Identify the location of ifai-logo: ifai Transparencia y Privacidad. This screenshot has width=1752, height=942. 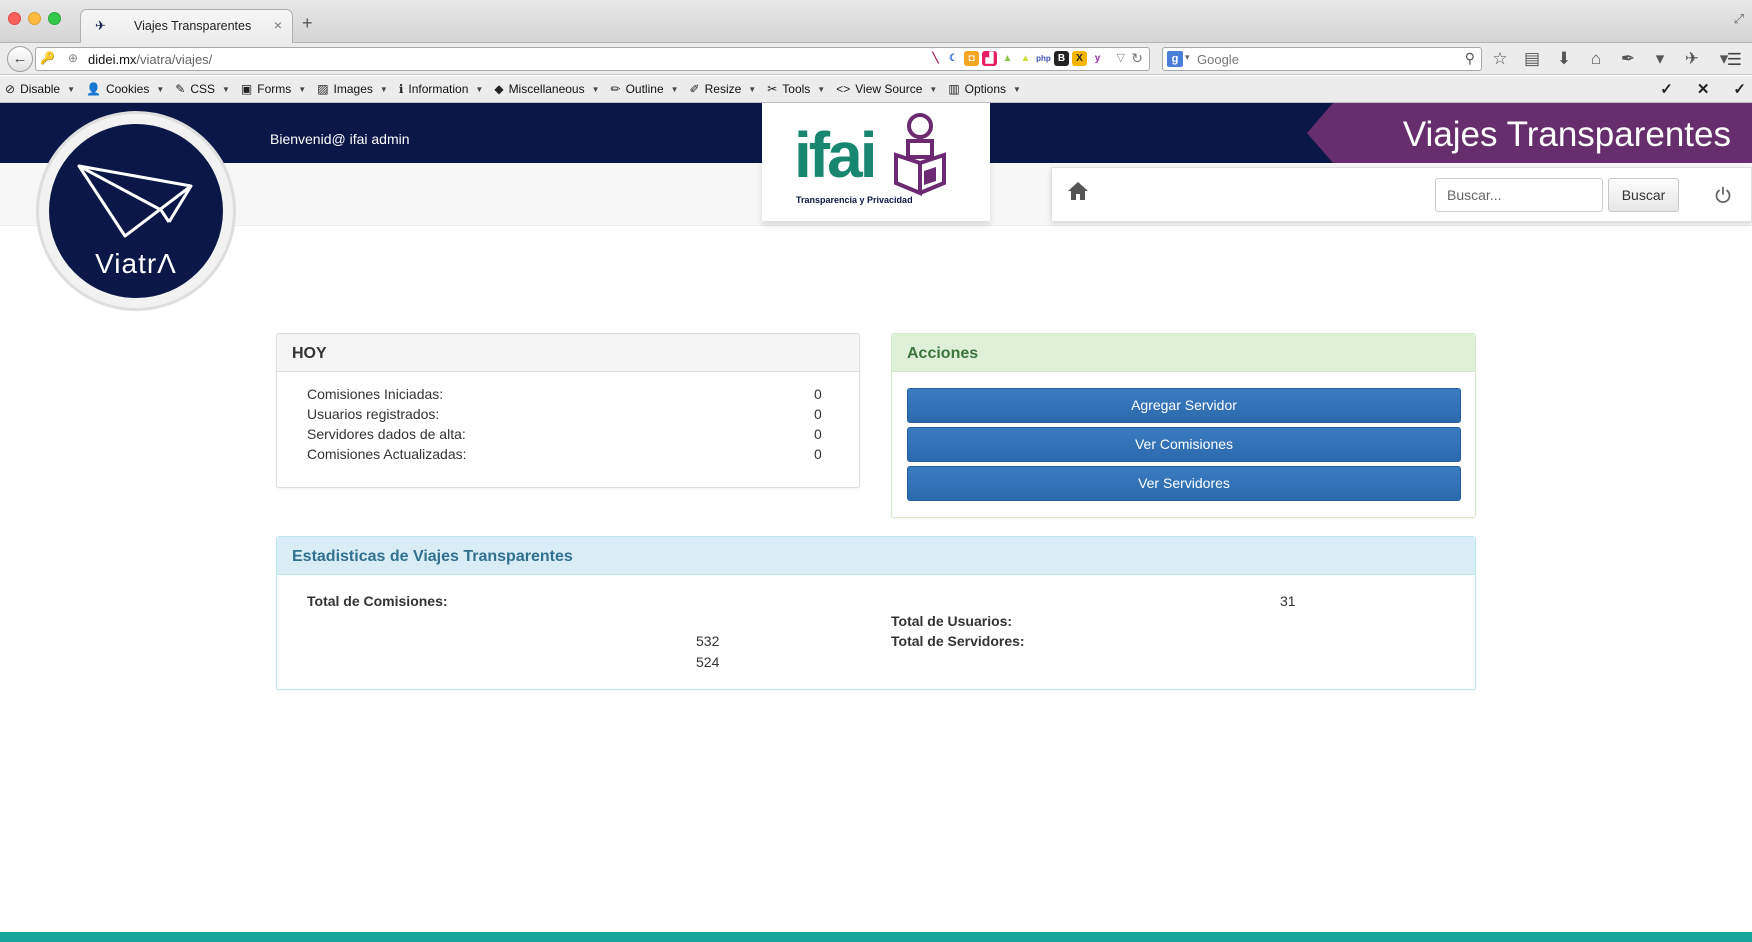
(876, 162).